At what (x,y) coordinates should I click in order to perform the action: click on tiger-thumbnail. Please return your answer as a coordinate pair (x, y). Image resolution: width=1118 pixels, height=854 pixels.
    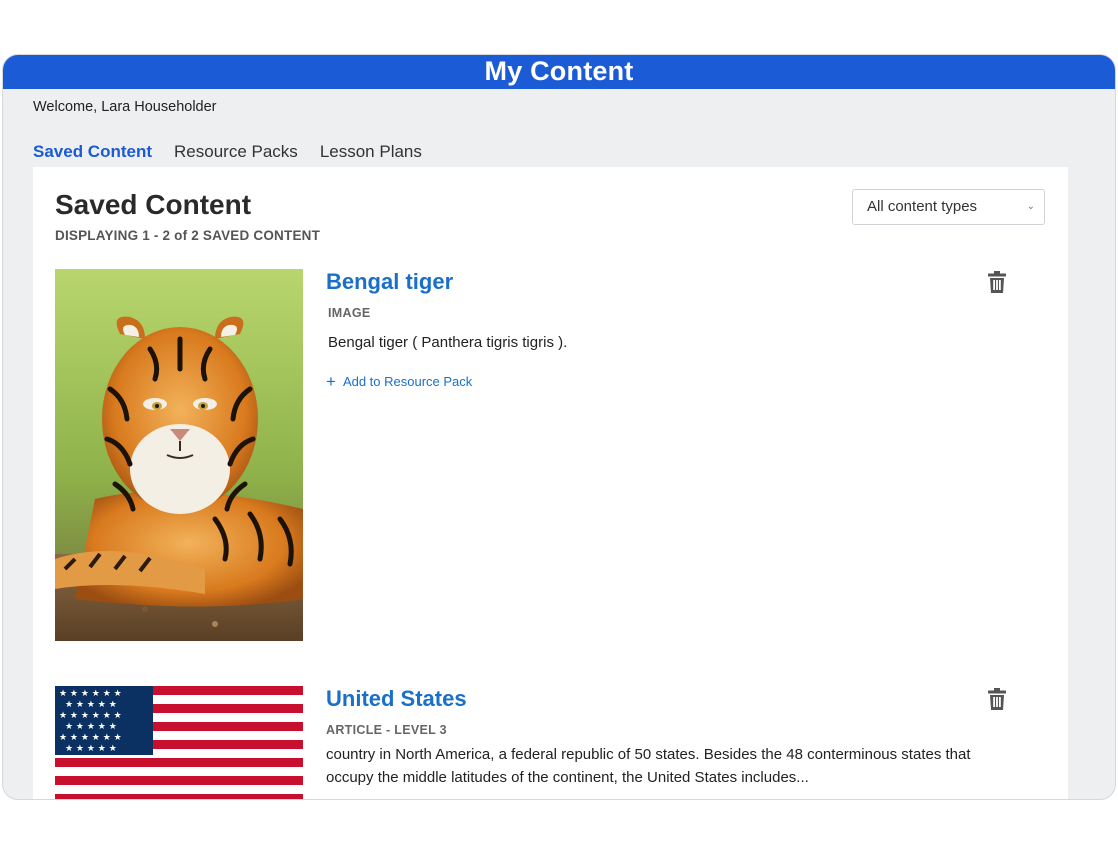
    Looking at the image, I should click on (179, 455).